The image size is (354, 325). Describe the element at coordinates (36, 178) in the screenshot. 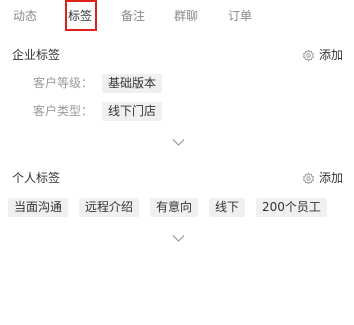

I see `personal-tags-title: 个人标签` at that location.